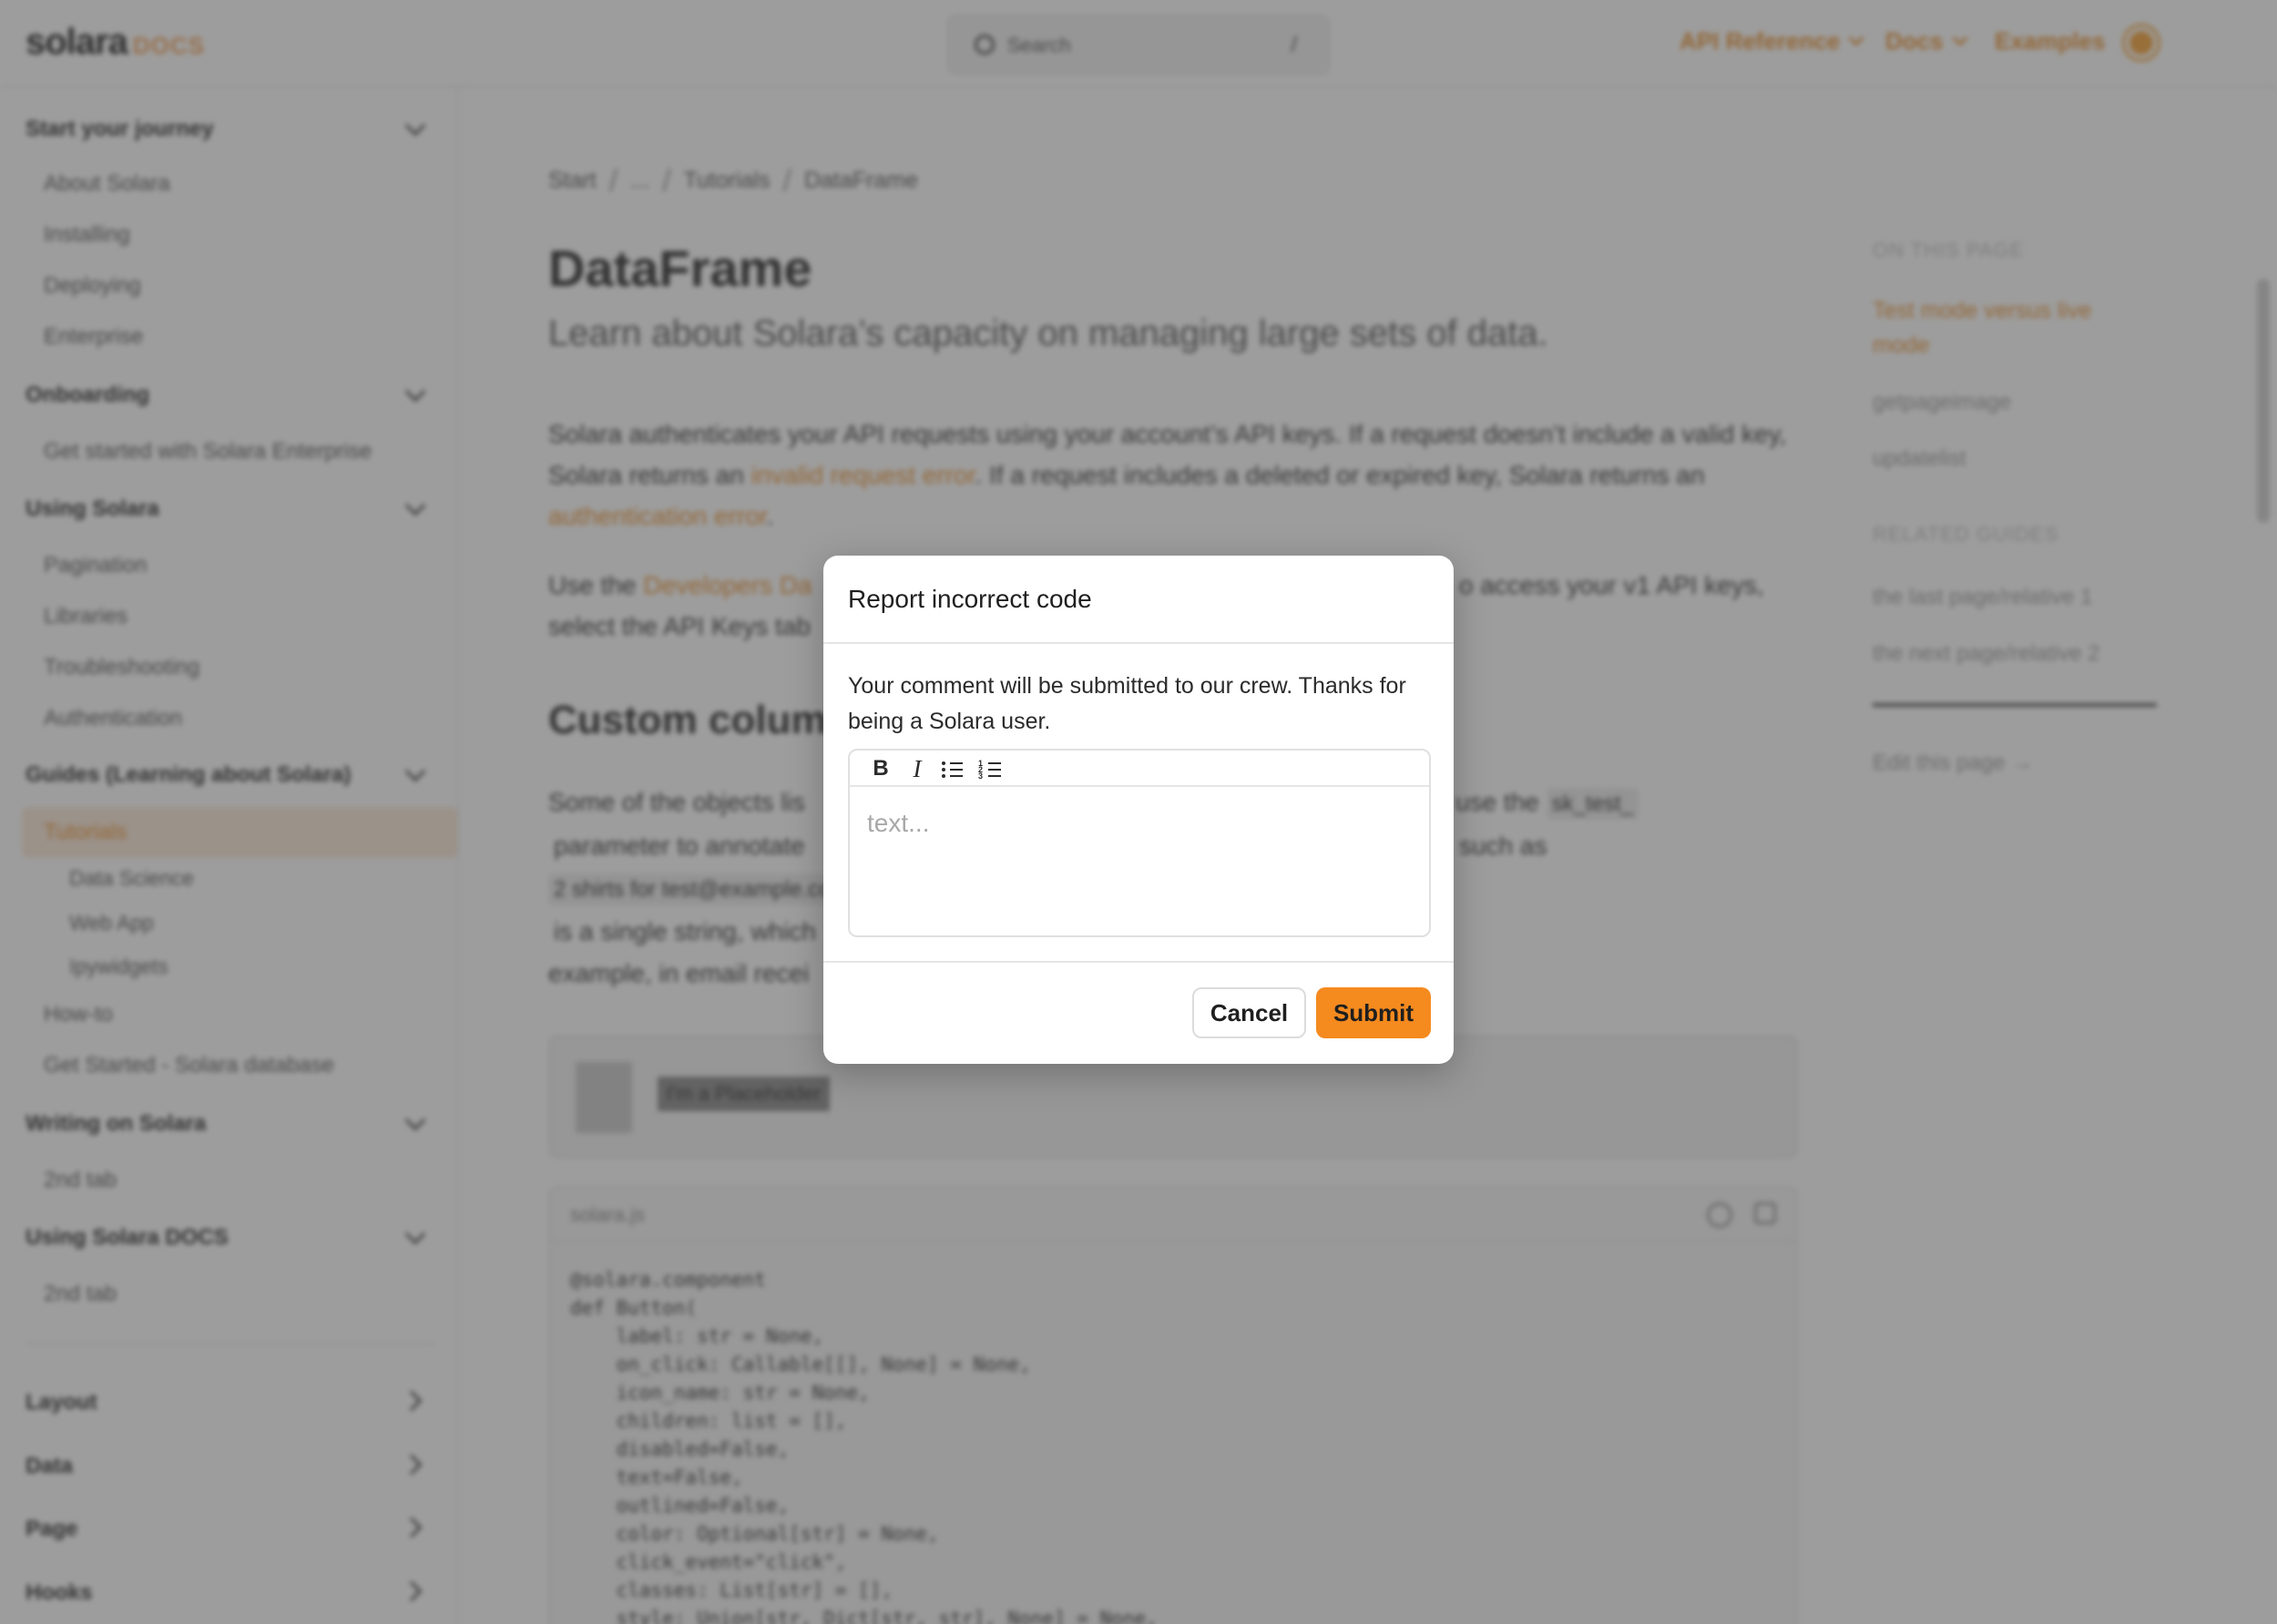  Describe the element at coordinates (970, 599) in the screenshot. I see `dialog-title: Report incorrect code` at that location.